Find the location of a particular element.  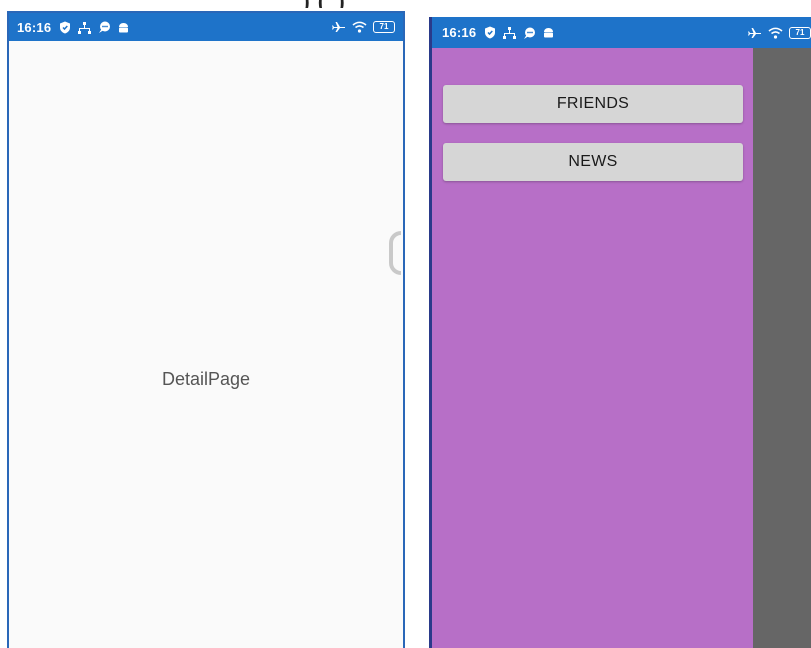

caption-text: ) ( ) is located at coordinates (460, 4).